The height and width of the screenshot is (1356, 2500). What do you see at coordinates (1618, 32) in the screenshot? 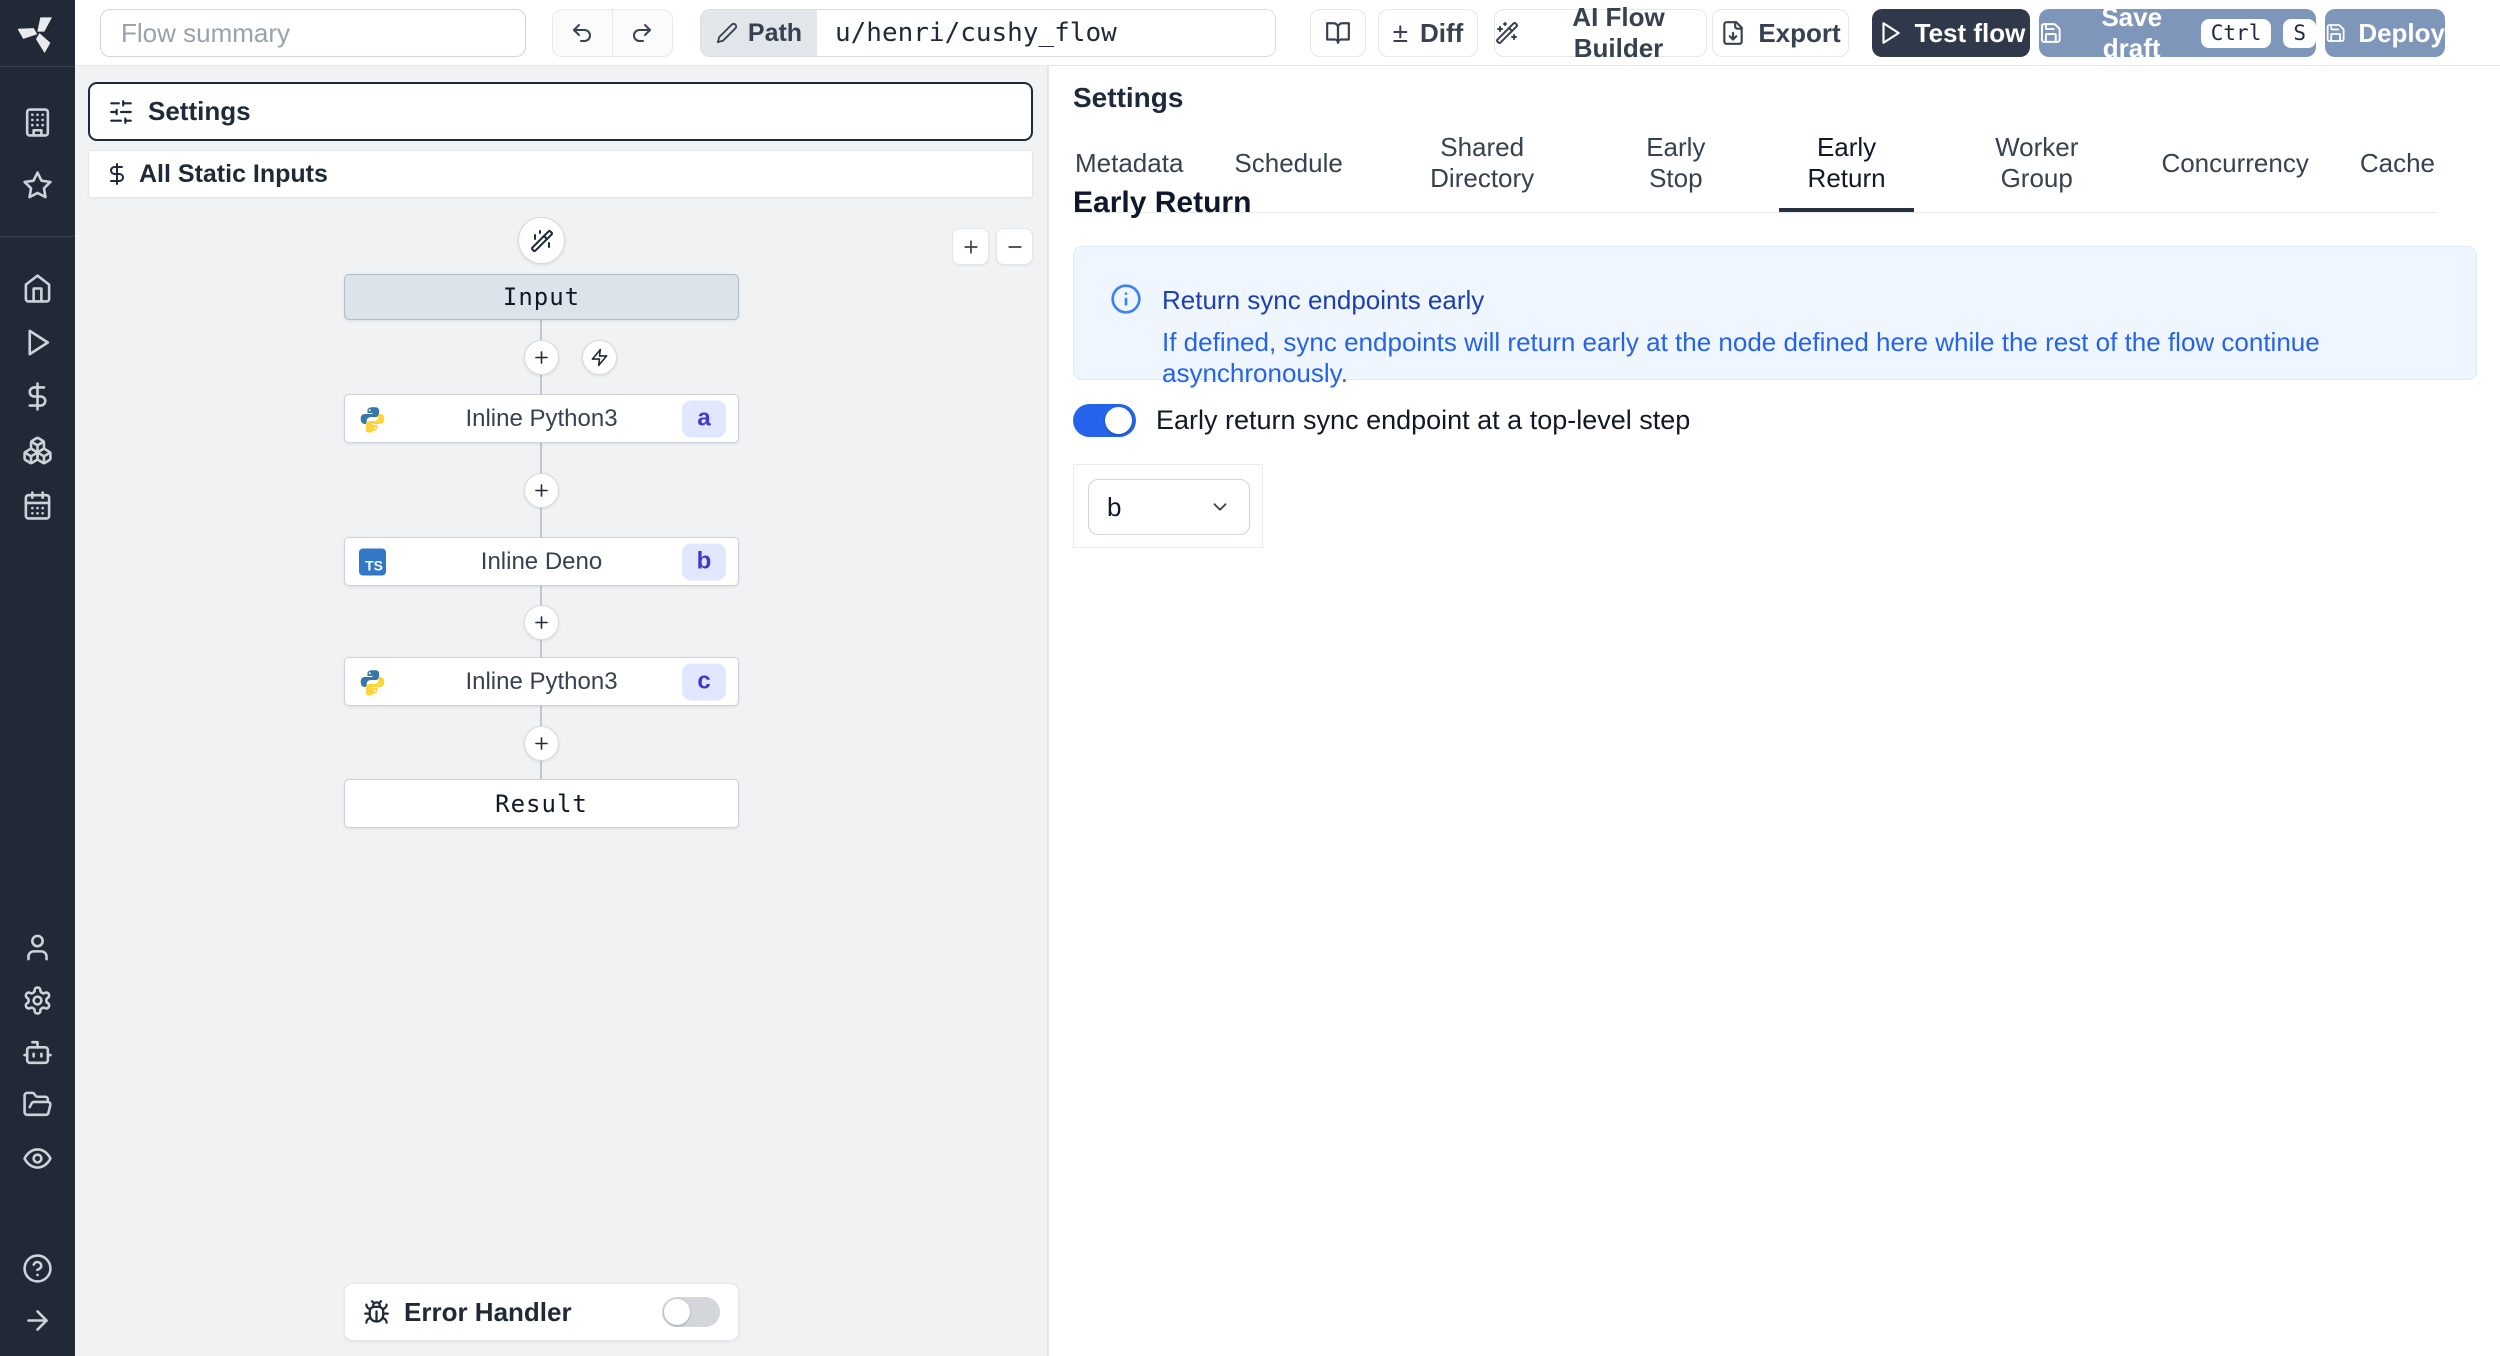
I see `ai-flow-builder-label: AI Flow Builder` at bounding box center [1618, 32].